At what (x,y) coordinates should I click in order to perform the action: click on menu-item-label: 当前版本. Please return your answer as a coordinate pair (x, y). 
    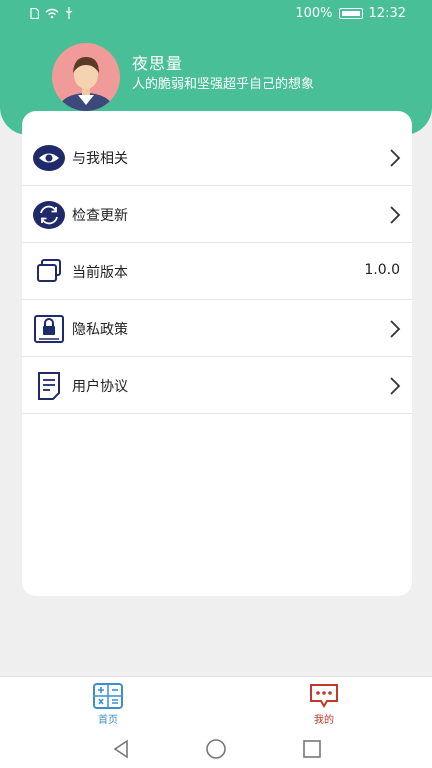
    Looking at the image, I should click on (100, 273).